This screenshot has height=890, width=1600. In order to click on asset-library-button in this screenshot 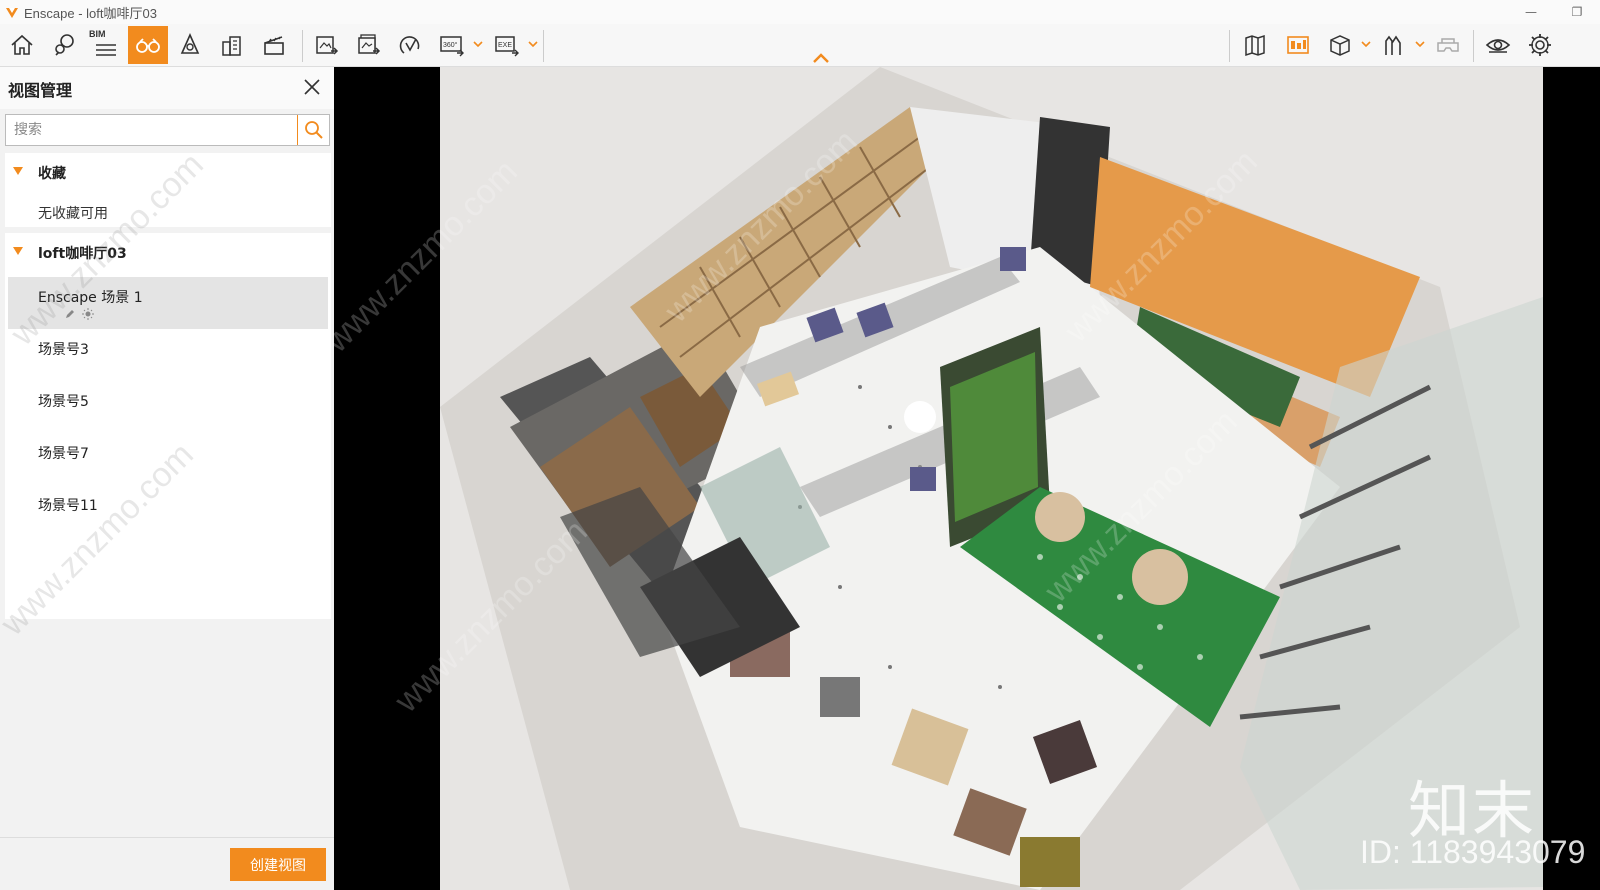, I will do `click(1394, 45)`.